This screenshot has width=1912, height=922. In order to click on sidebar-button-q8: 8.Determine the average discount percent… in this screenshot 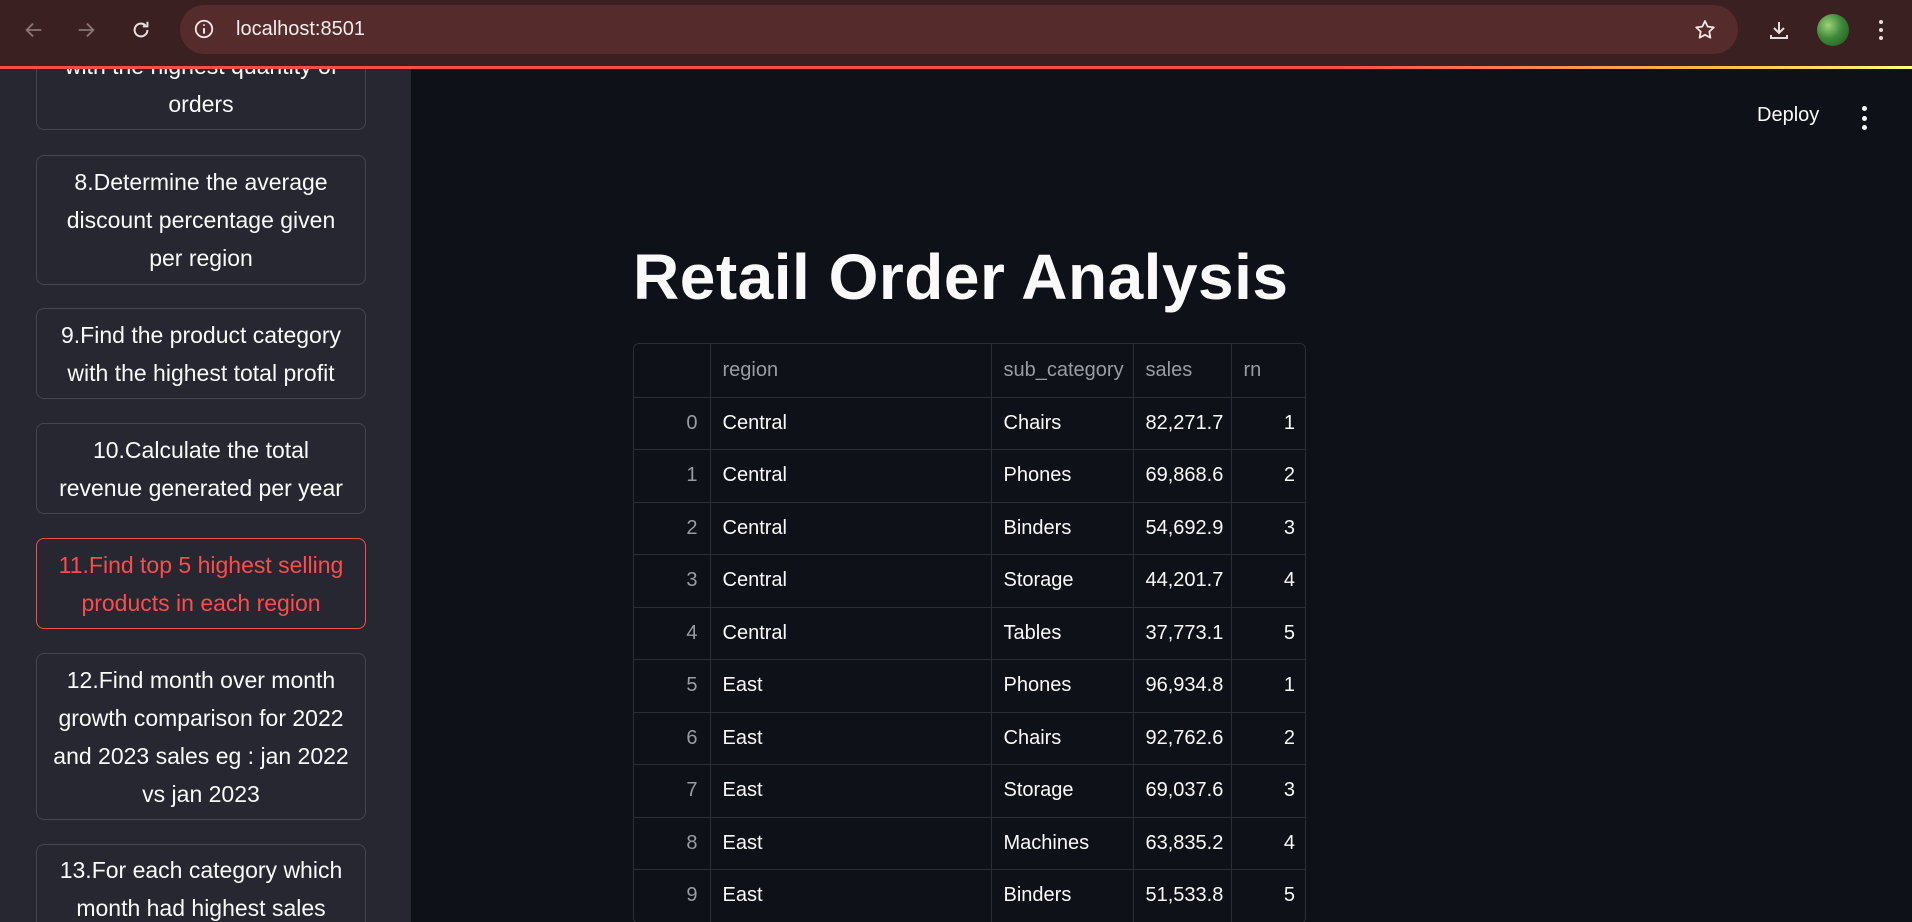, I will do `click(201, 220)`.